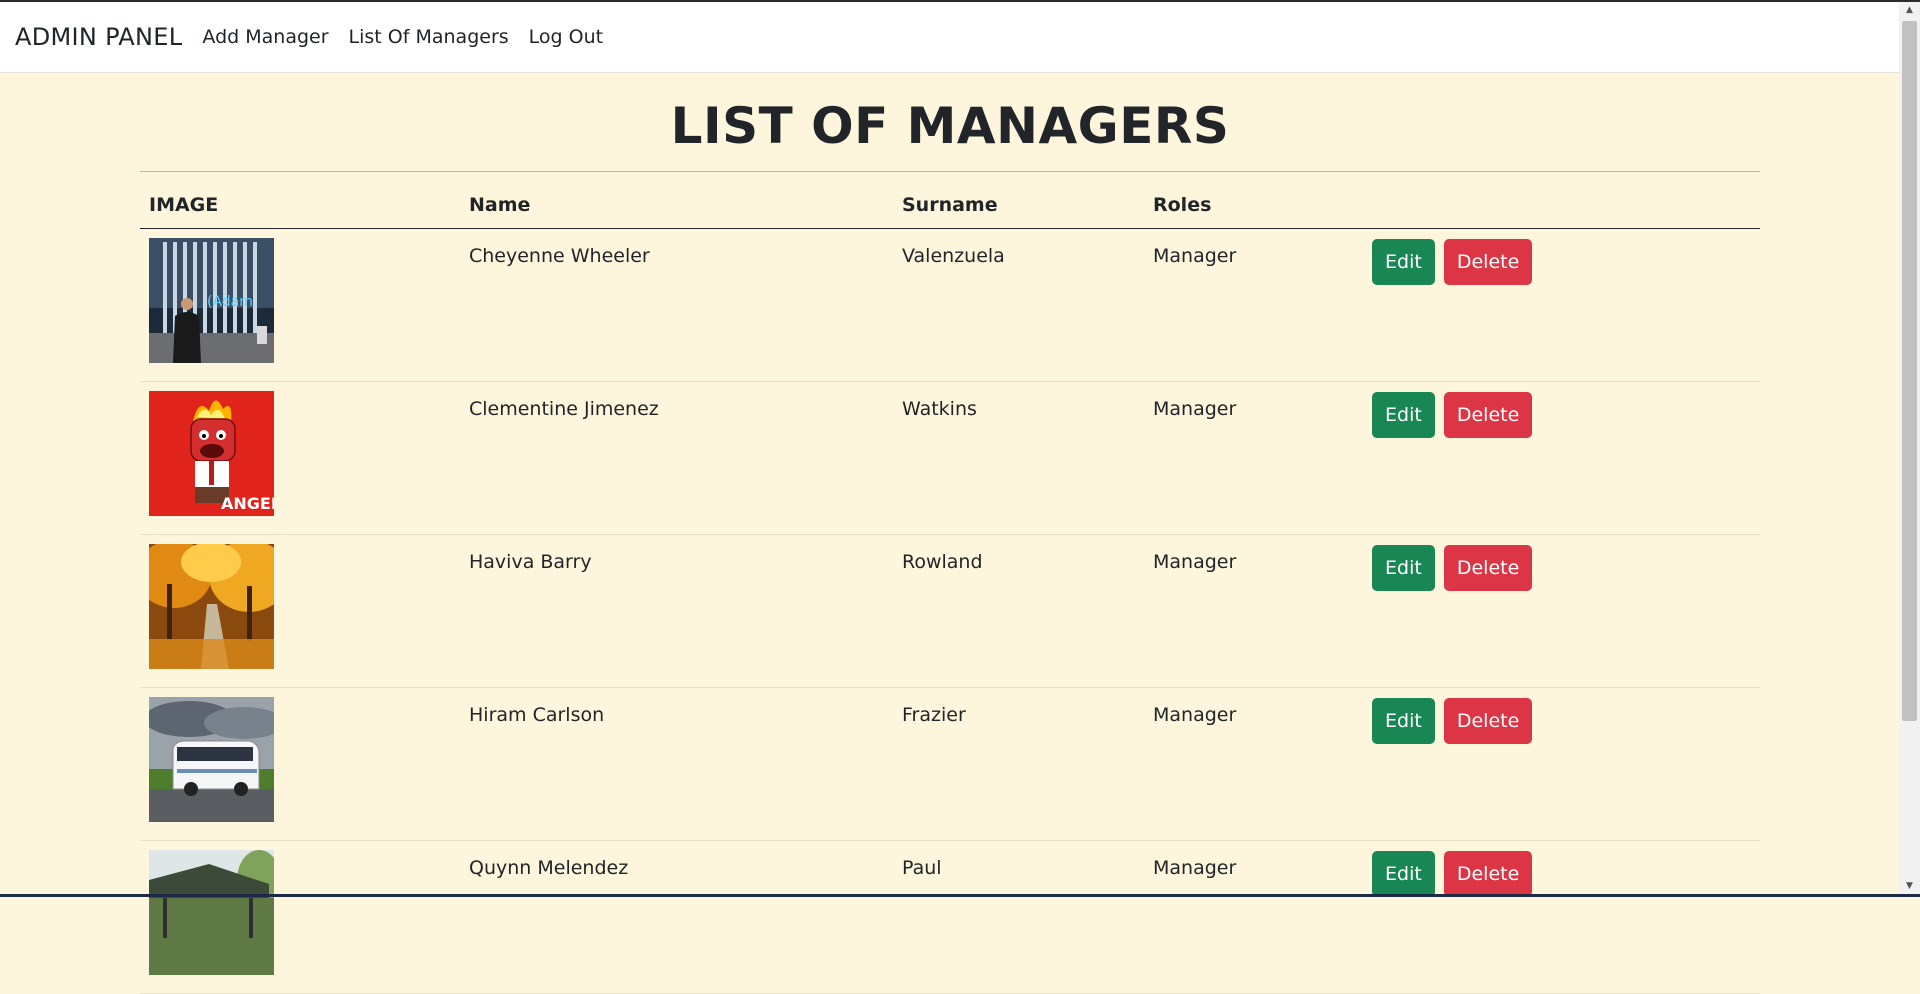  I want to click on surname-cell: Valenzuela, so click(1018, 305).